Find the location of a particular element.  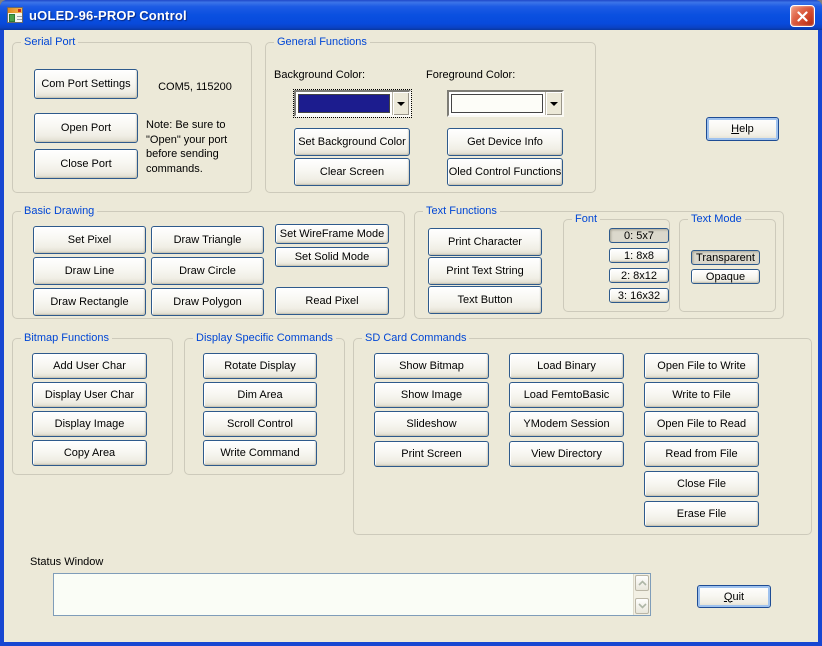

basic-drawing-group-label: Basic Drawing is located at coordinates (59, 211).